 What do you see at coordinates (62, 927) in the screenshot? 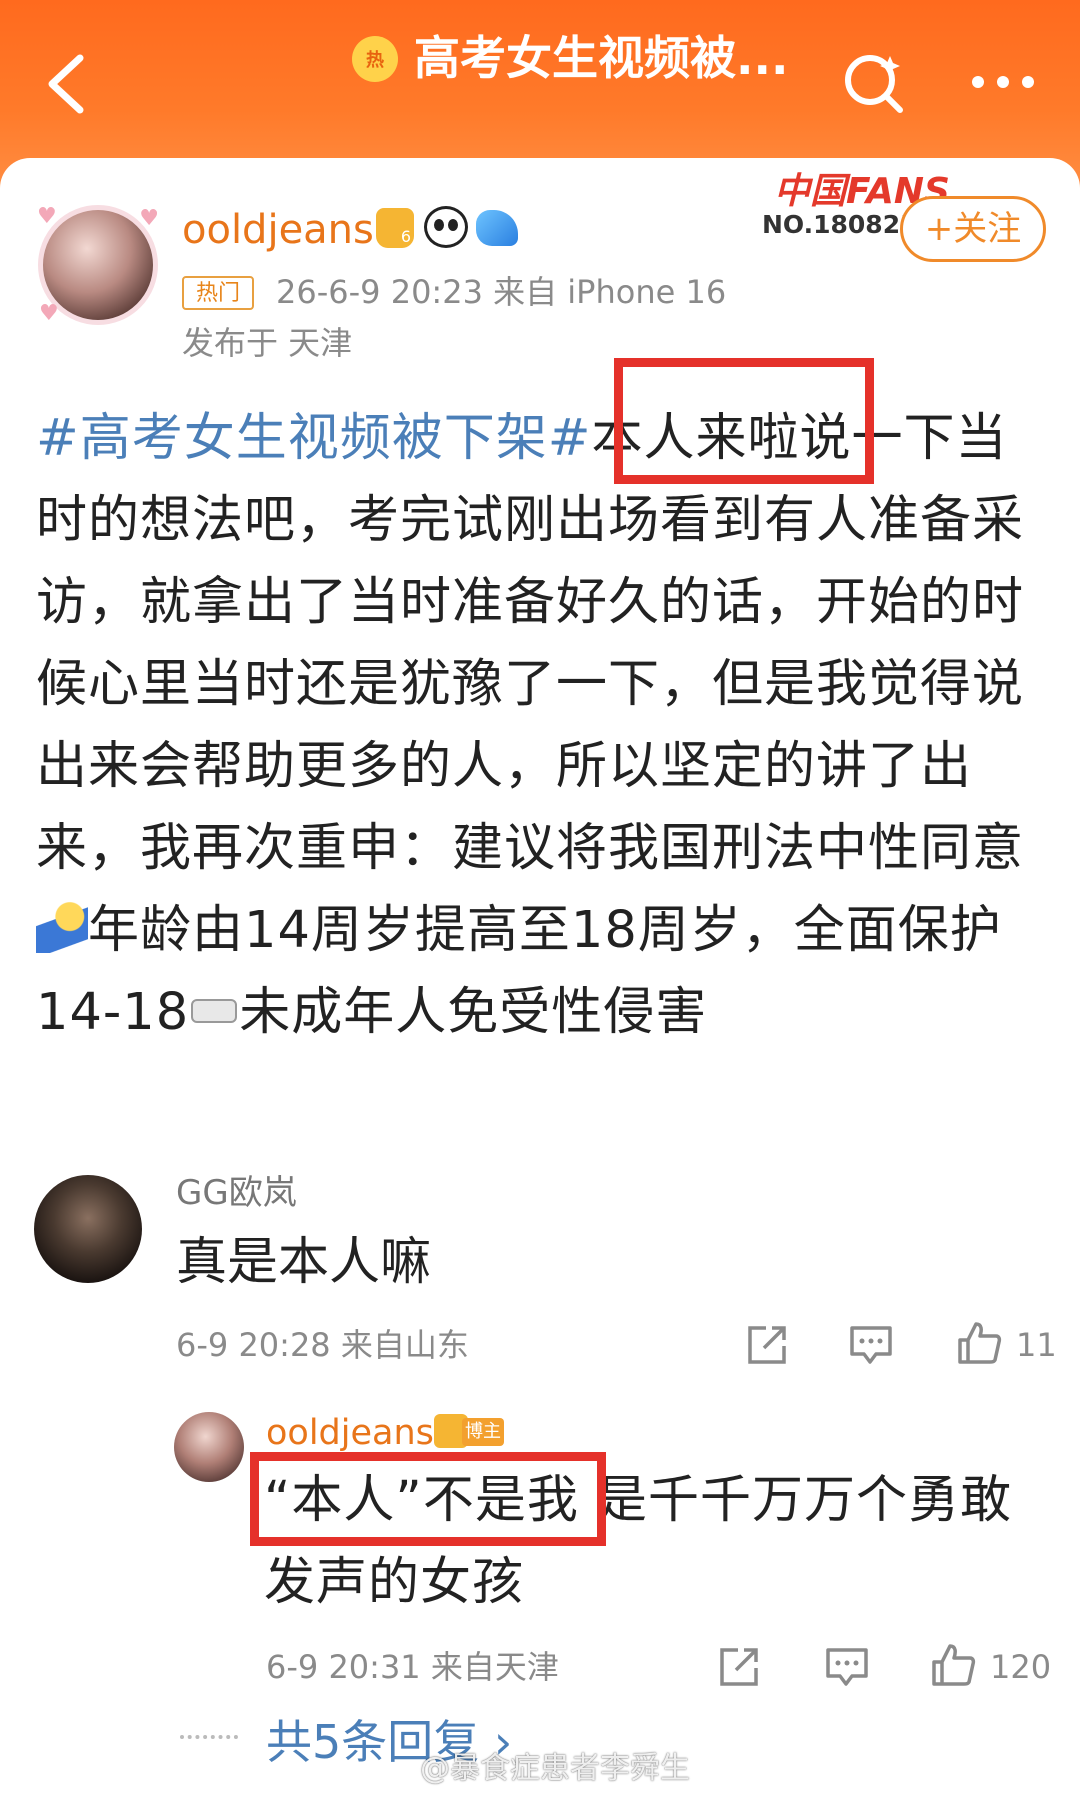
I see `emoji-icon` at bounding box center [62, 927].